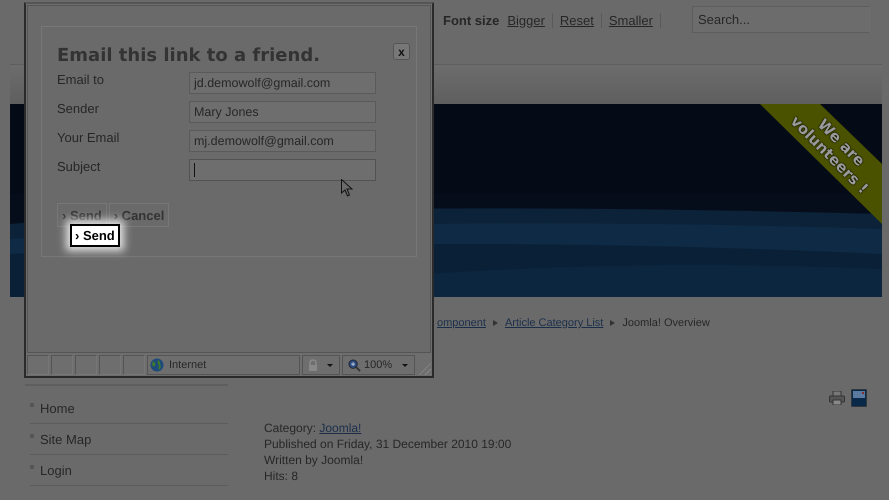  Describe the element at coordinates (634, 20) in the screenshot. I see `font-size-link: Smaller` at that location.